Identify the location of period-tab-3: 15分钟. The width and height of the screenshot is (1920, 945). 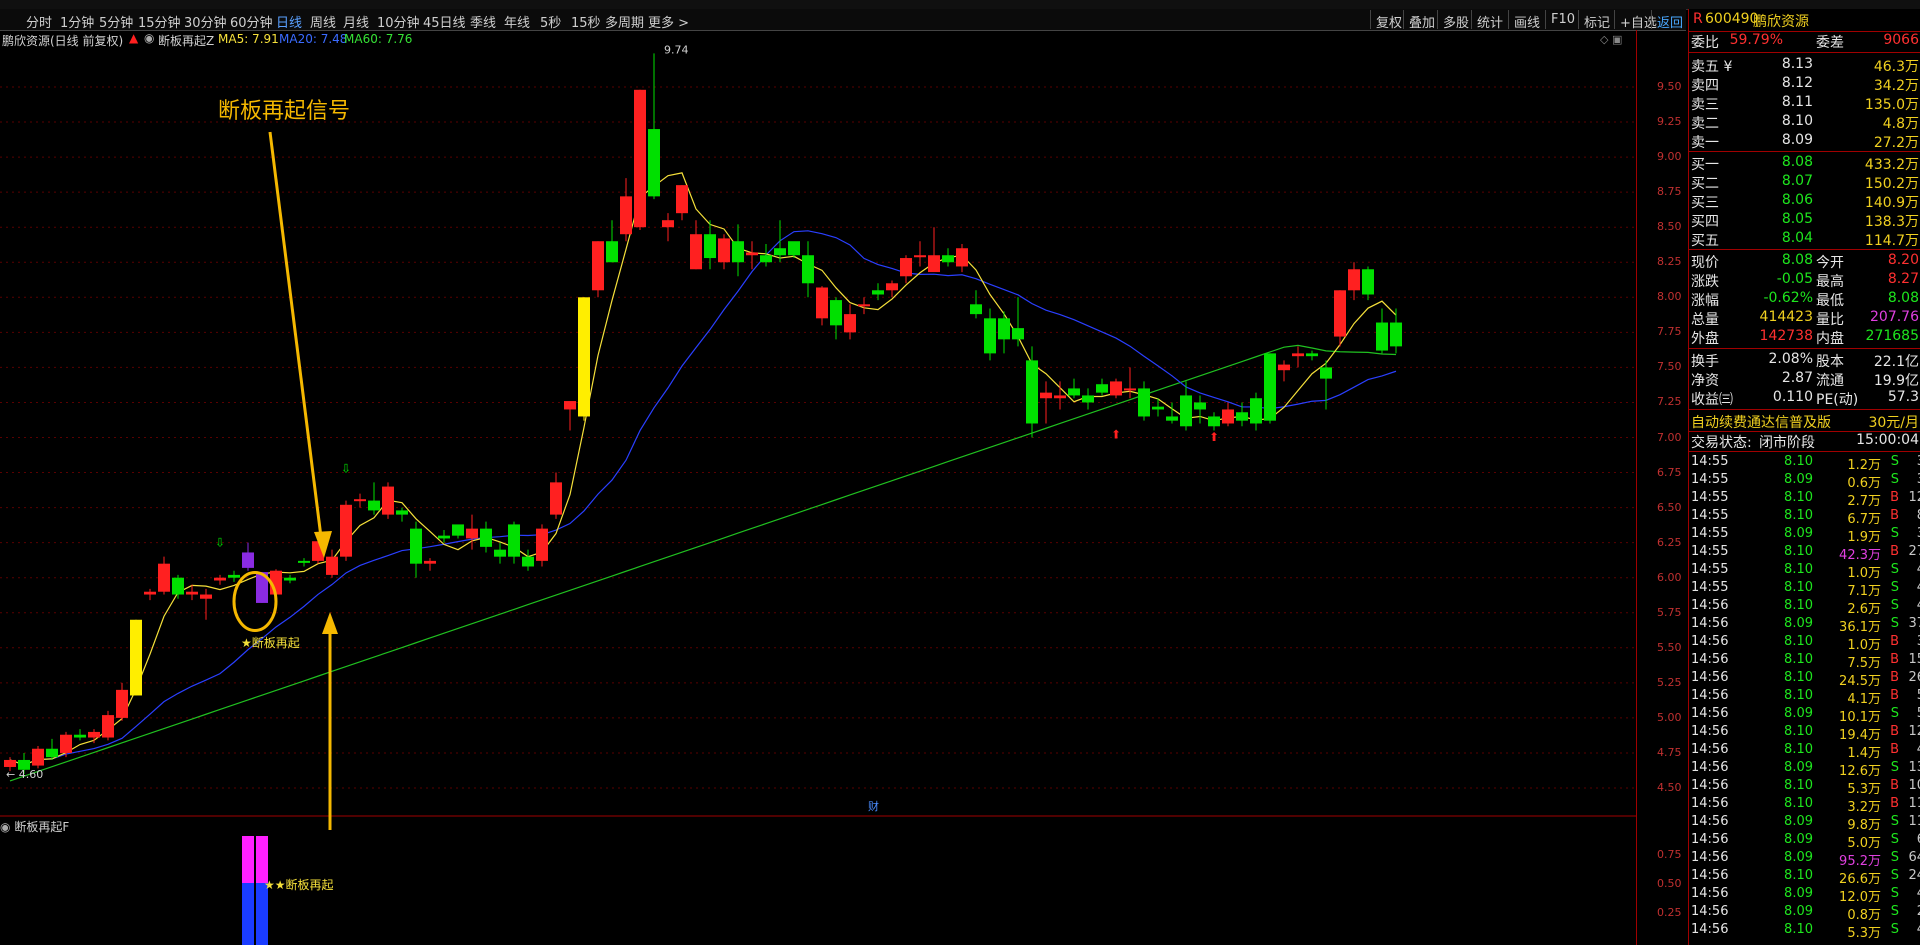
(159, 21).